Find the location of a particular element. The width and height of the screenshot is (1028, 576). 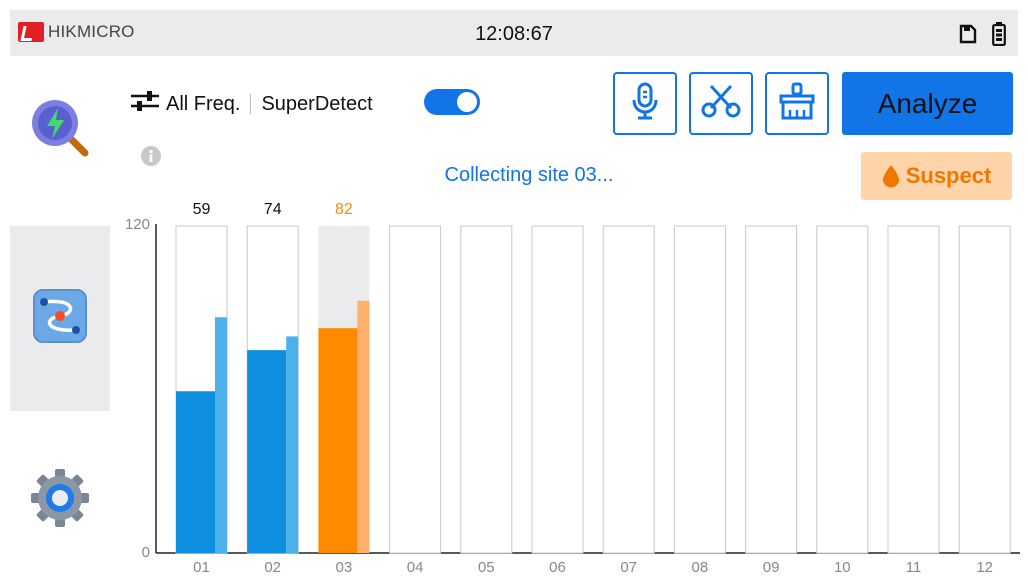

sd-card-icon is located at coordinates (968, 36).